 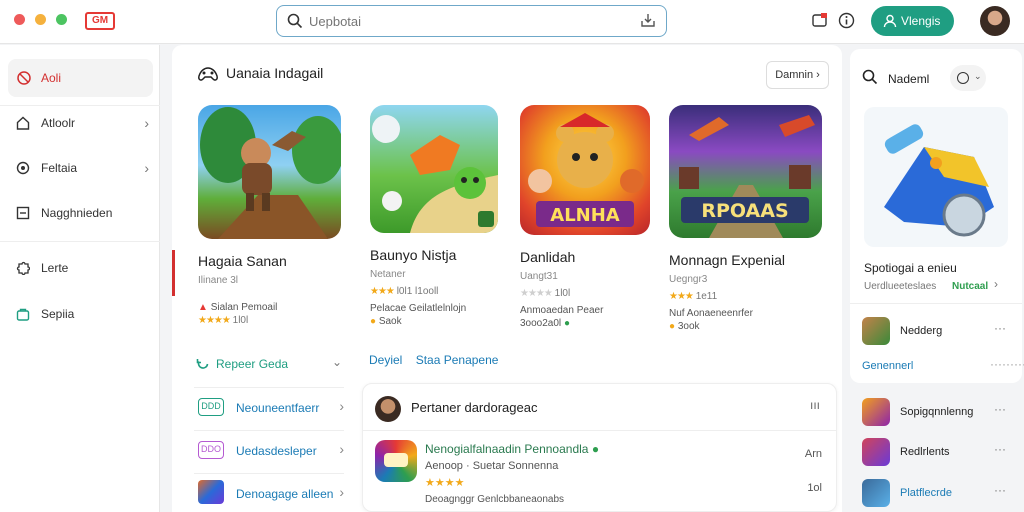 I want to click on game-title: Danlidah, so click(x=595, y=257).